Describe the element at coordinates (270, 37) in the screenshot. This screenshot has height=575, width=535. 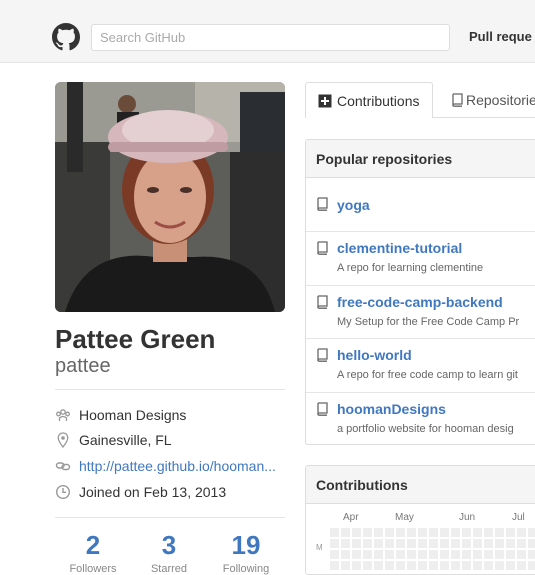
I see `search-input` at that location.